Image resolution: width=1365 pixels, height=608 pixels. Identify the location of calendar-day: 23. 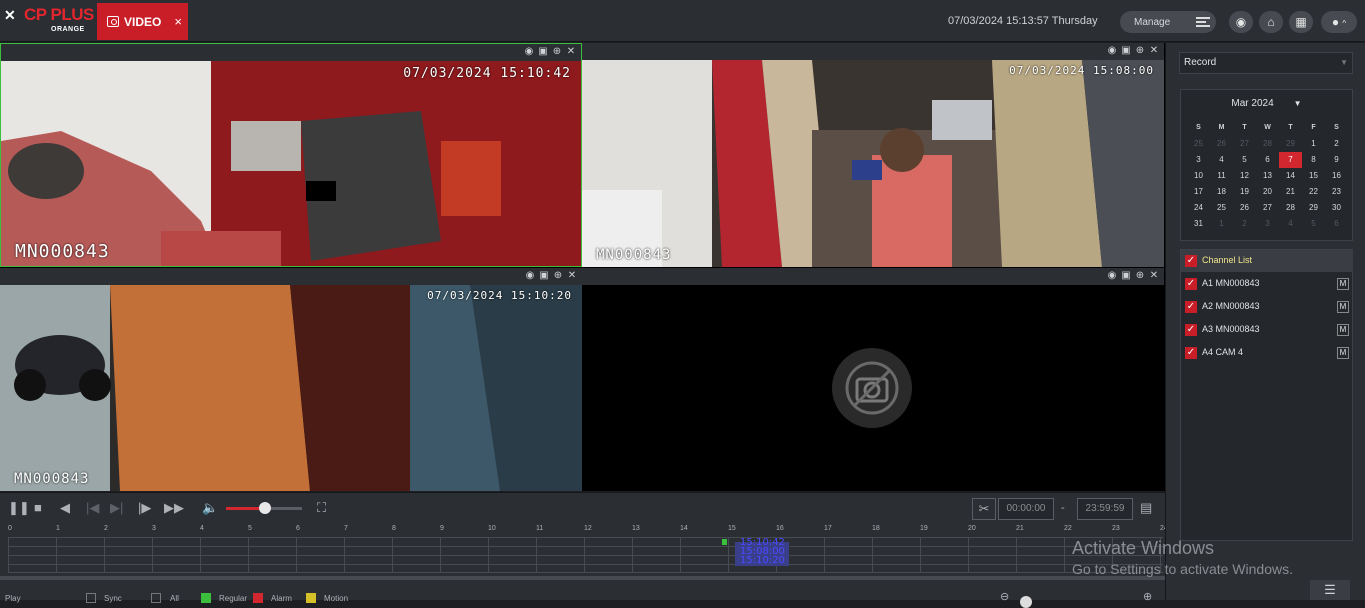
(1336, 192).